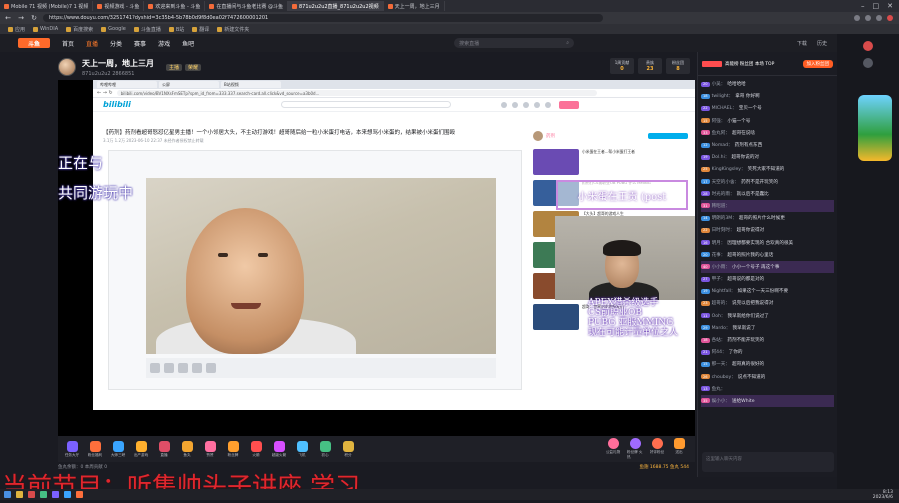 This screenshot has height=503, width=899. What do you see at coordinates (92, 43) in the screenshot?
I see `nav-live: 直播` at bounding box center [92, 43].